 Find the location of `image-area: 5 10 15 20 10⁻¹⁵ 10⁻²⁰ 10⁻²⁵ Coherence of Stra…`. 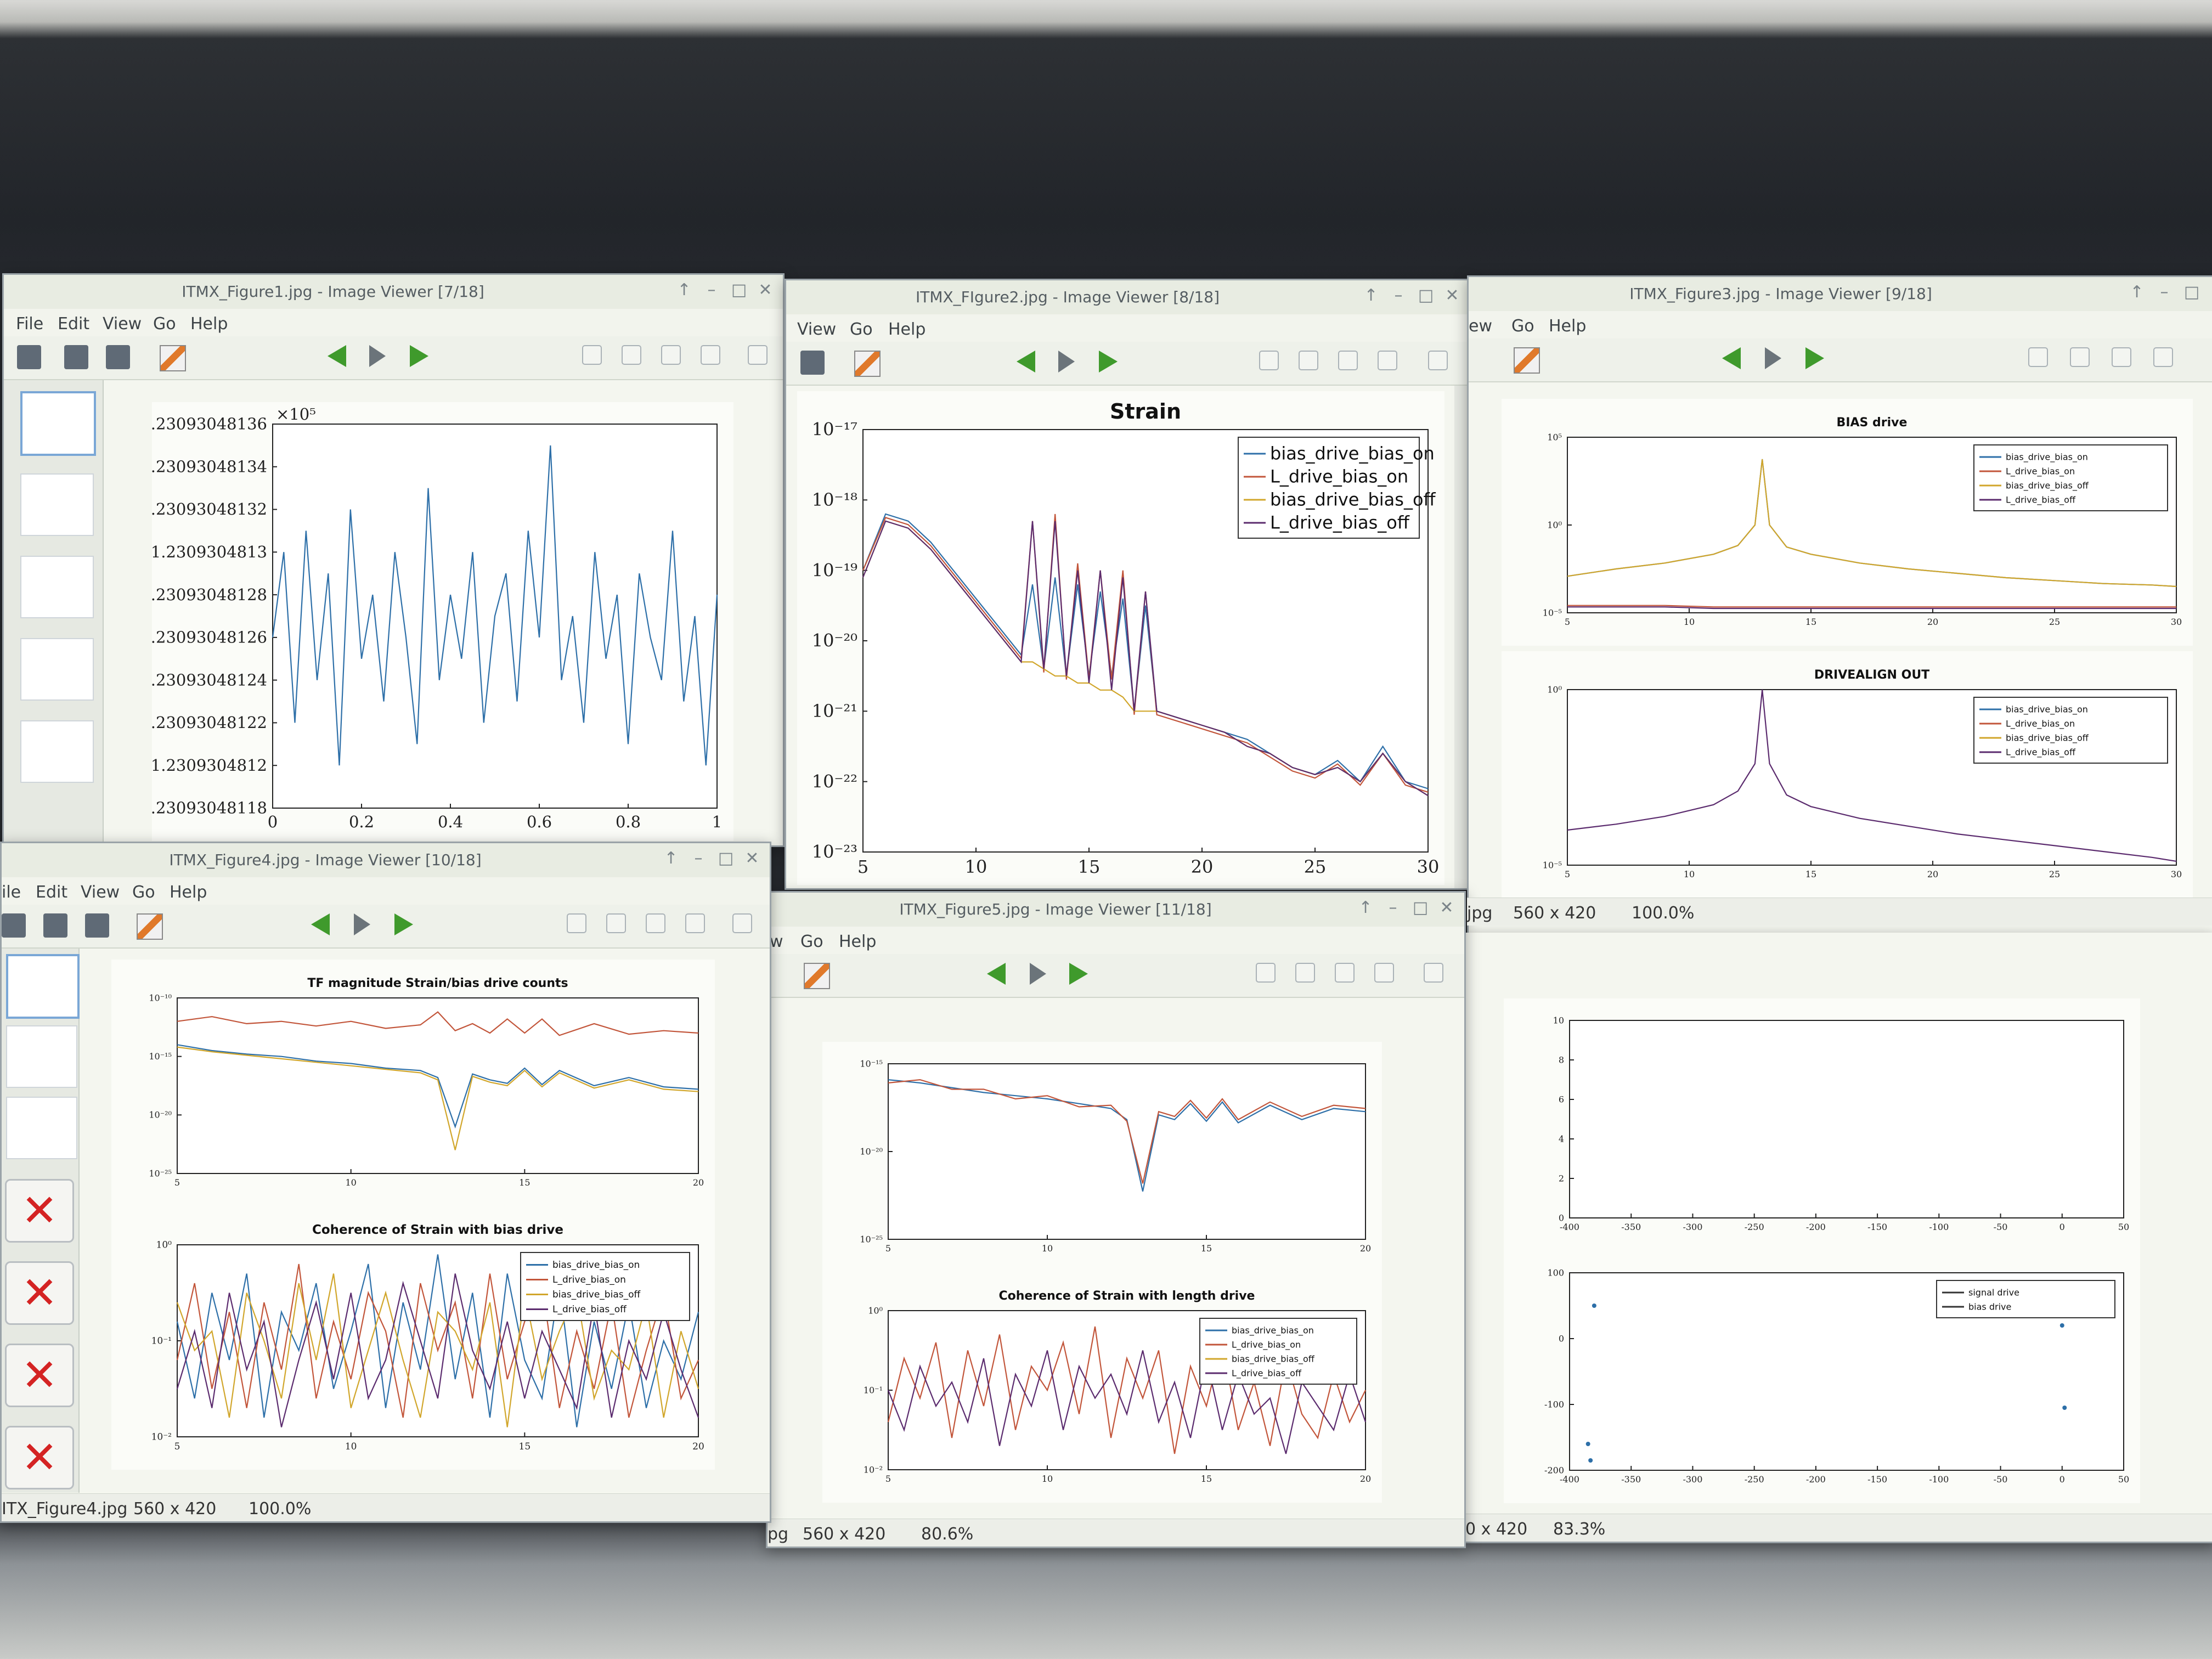

image-area: 5 10 15 20 10⁻¹⁵ 10⁻²⁰ 10⁻²⁵ Coherence of Stra… is located at coordinates (1116, 1258).